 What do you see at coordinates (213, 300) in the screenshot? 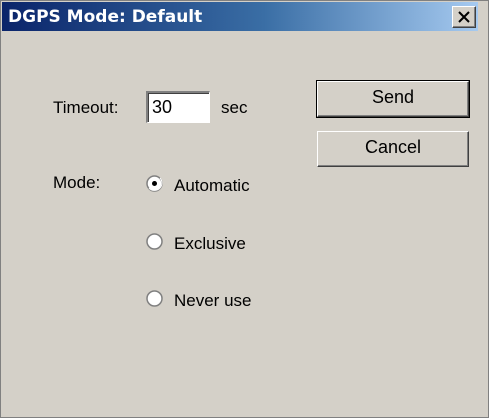
I see `mode-option-label: Never use` at bounding box center [213, 300].